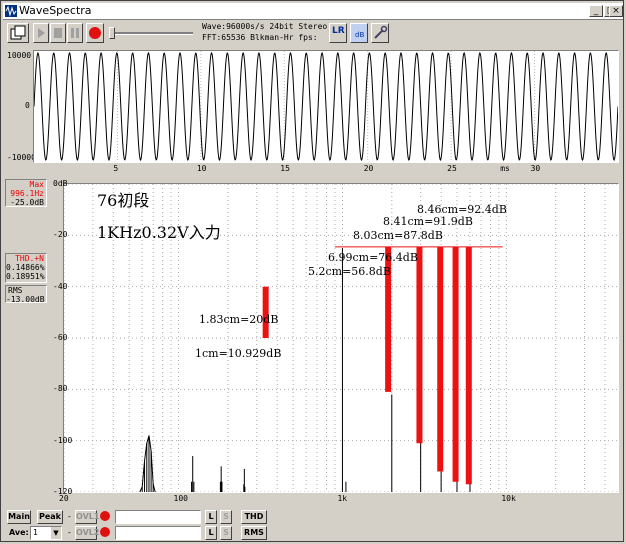  I want to click on wave-x-tick: 30, so click(535, 168).